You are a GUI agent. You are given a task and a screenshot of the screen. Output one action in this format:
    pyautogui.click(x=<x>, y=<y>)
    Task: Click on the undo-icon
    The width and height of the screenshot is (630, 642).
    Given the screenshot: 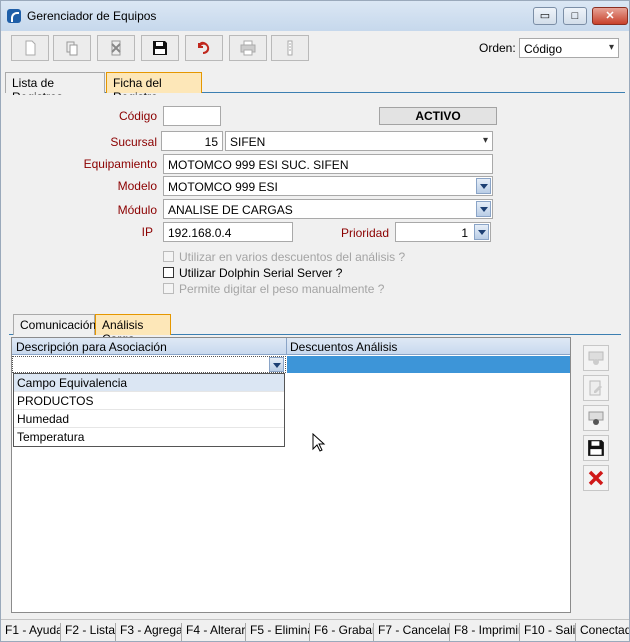 What is the action you would take?
    pyautogui.click(x=204, y=47)
    